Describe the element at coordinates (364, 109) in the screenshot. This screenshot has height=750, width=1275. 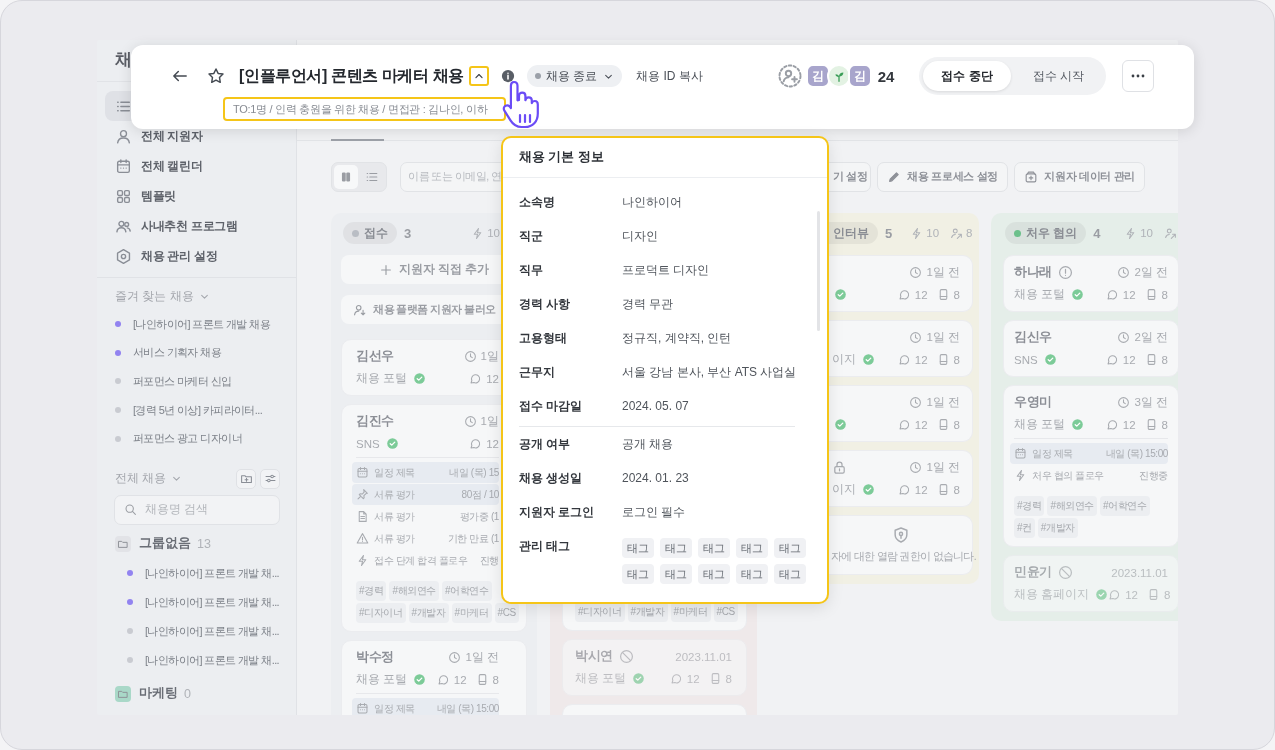
I see `recruitment-summary: TO:1명 / 인력 충원을 위한 채용 / 면접관 : 김나인, 이하` at that location.